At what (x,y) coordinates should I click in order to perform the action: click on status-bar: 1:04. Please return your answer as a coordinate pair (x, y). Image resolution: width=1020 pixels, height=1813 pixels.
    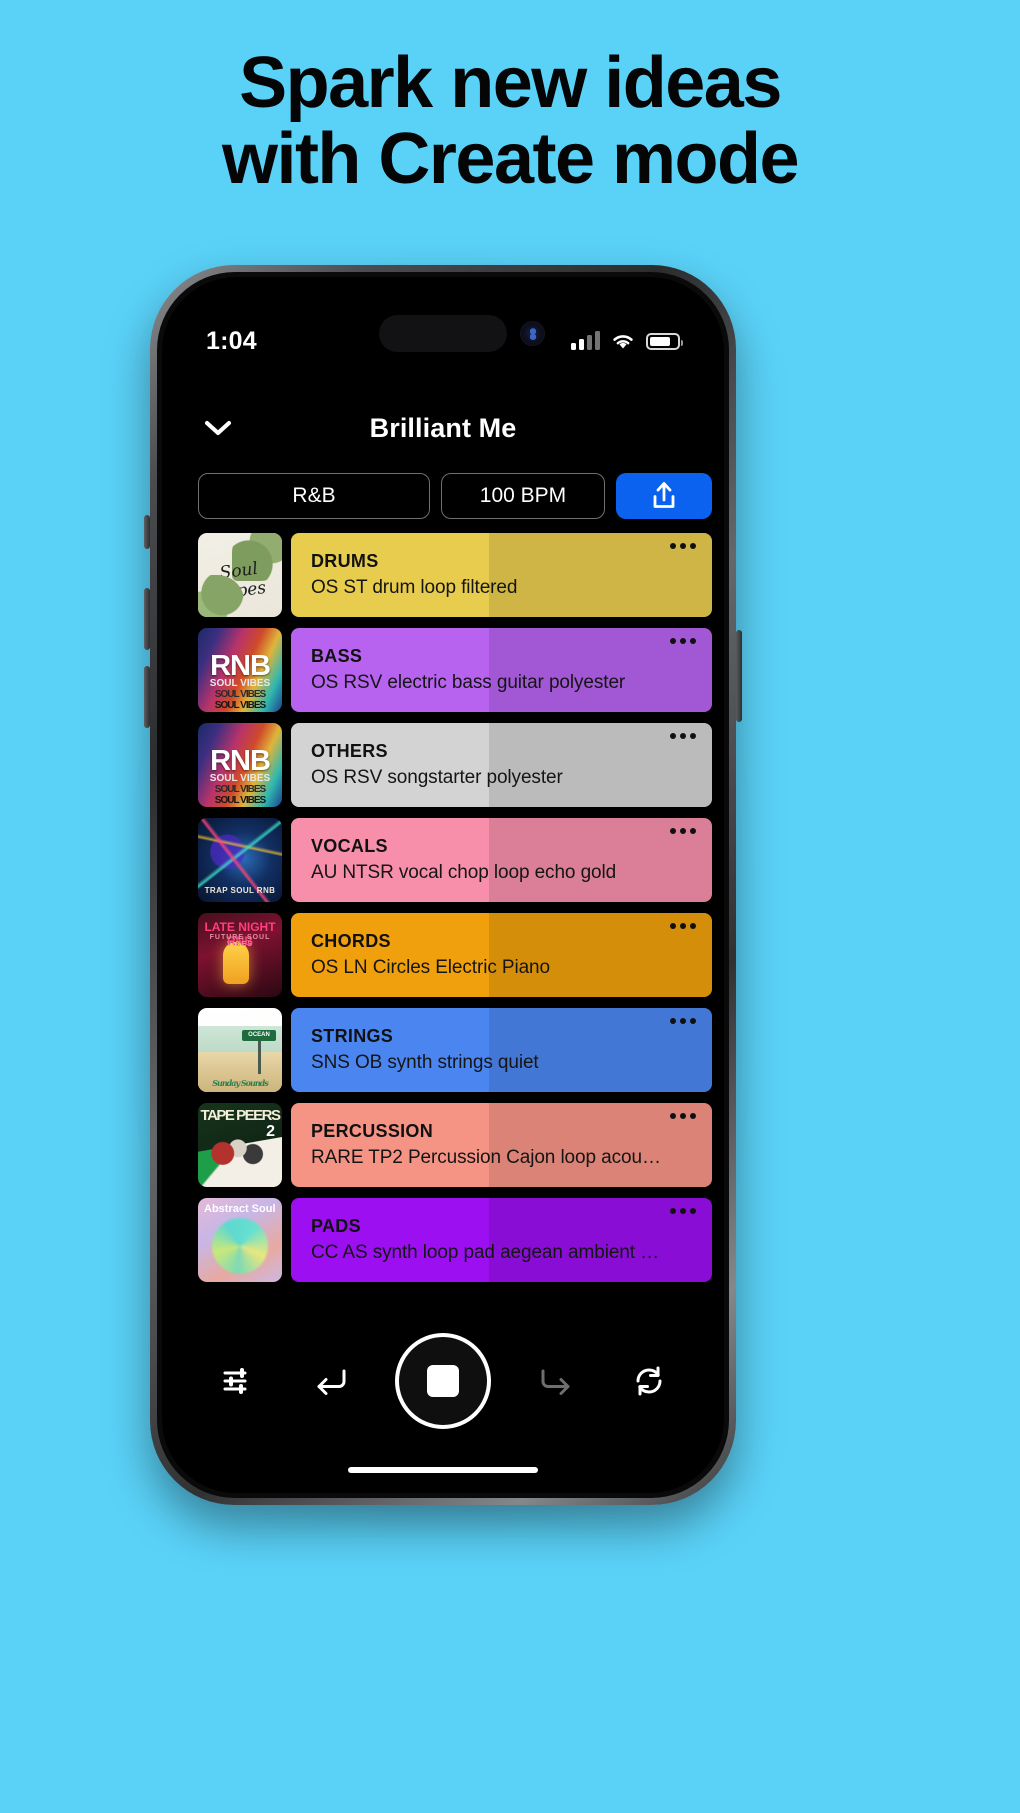
    Looking at the image, I should click on (443, 341).